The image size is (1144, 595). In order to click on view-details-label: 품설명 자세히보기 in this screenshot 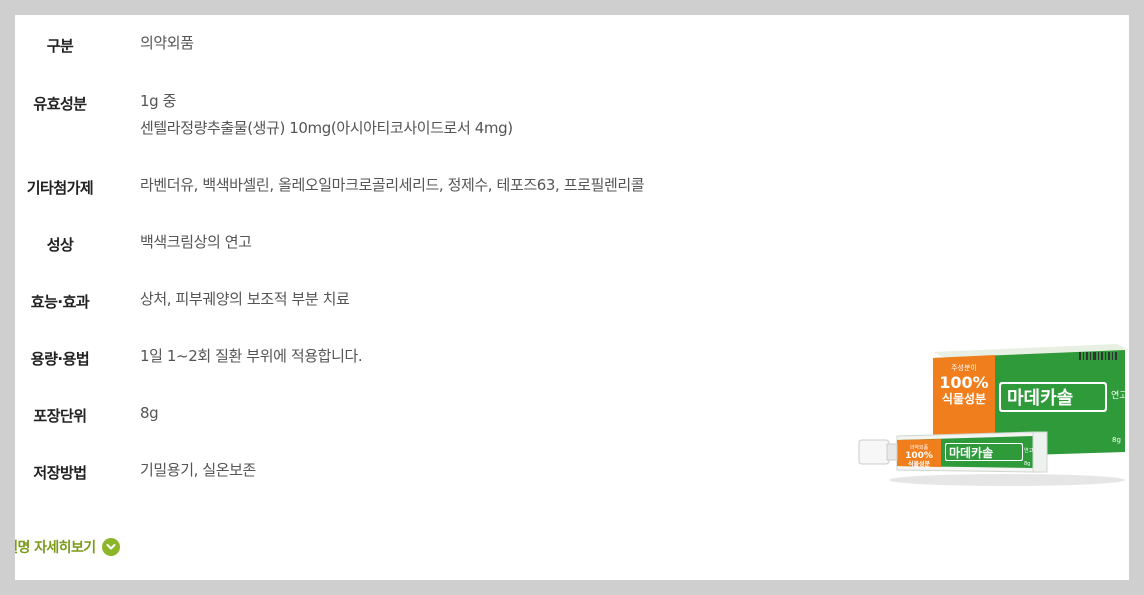, I will do `click(55, 548)`.